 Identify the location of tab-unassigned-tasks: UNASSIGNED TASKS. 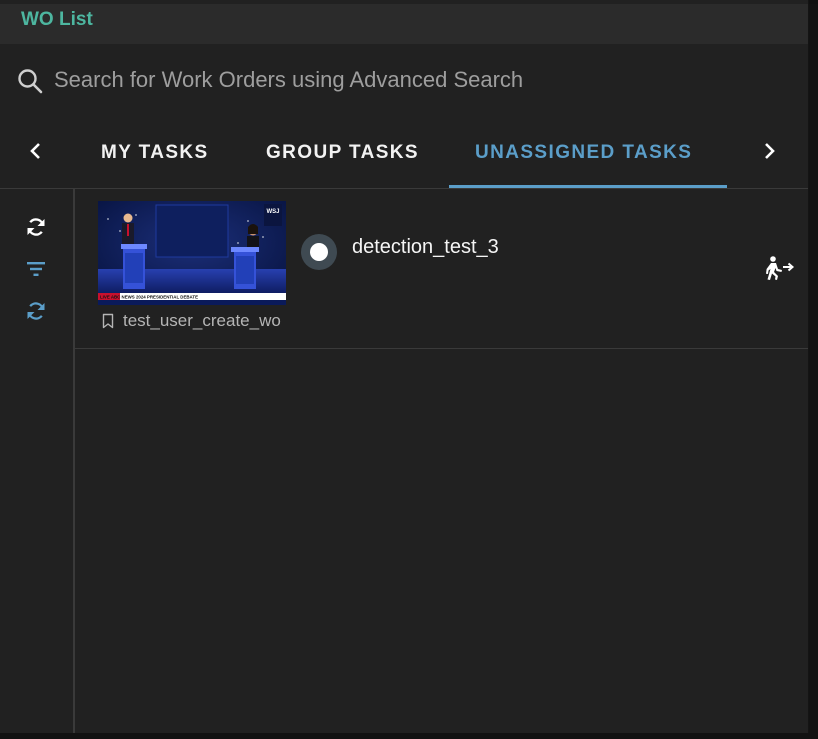
(583, 153).